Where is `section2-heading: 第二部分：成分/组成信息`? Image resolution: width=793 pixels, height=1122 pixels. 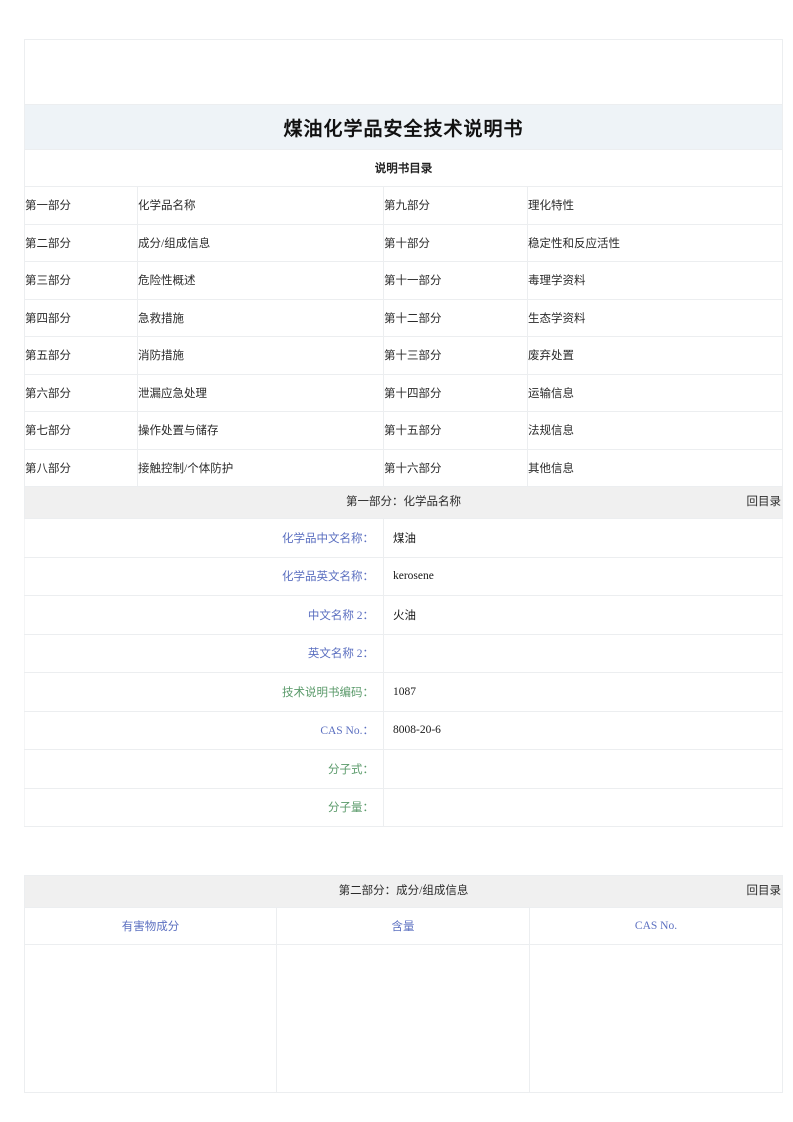 section2-heading: 第二部分：成分/组成信息 is located at coordinates (403, 891).